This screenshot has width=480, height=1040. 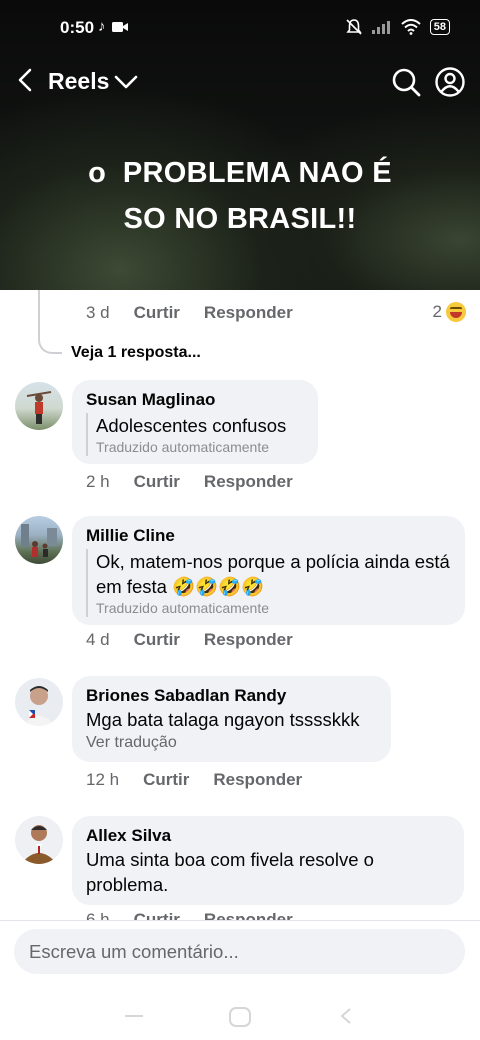 I want to click on reaction-summary: 2, so click(x=449, y=312).